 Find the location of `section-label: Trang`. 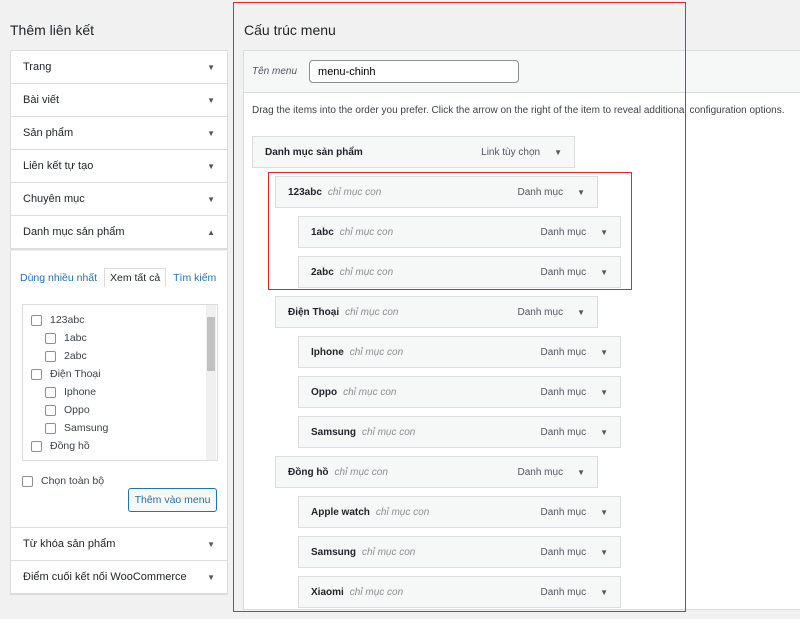

section-label: Trang is located at coordinates (37, 67).